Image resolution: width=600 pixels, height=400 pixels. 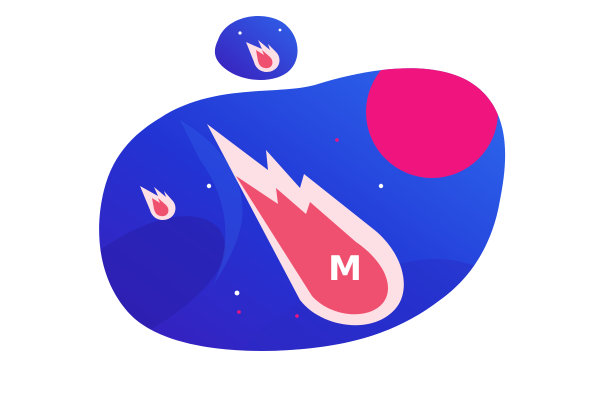 I want to click on meteor-badge, so click(x=256, y=48).